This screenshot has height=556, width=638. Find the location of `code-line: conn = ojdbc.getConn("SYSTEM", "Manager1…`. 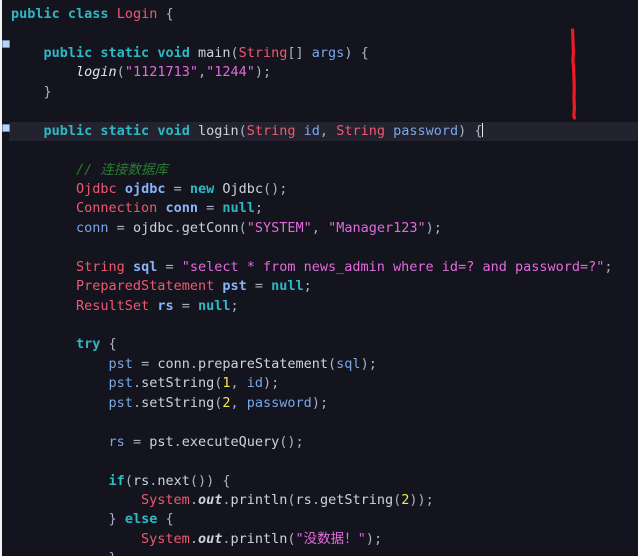

code-line: conn = ojdbc.getConn("SYSTEM", "Manager1… is located at coordinates (323, 228).